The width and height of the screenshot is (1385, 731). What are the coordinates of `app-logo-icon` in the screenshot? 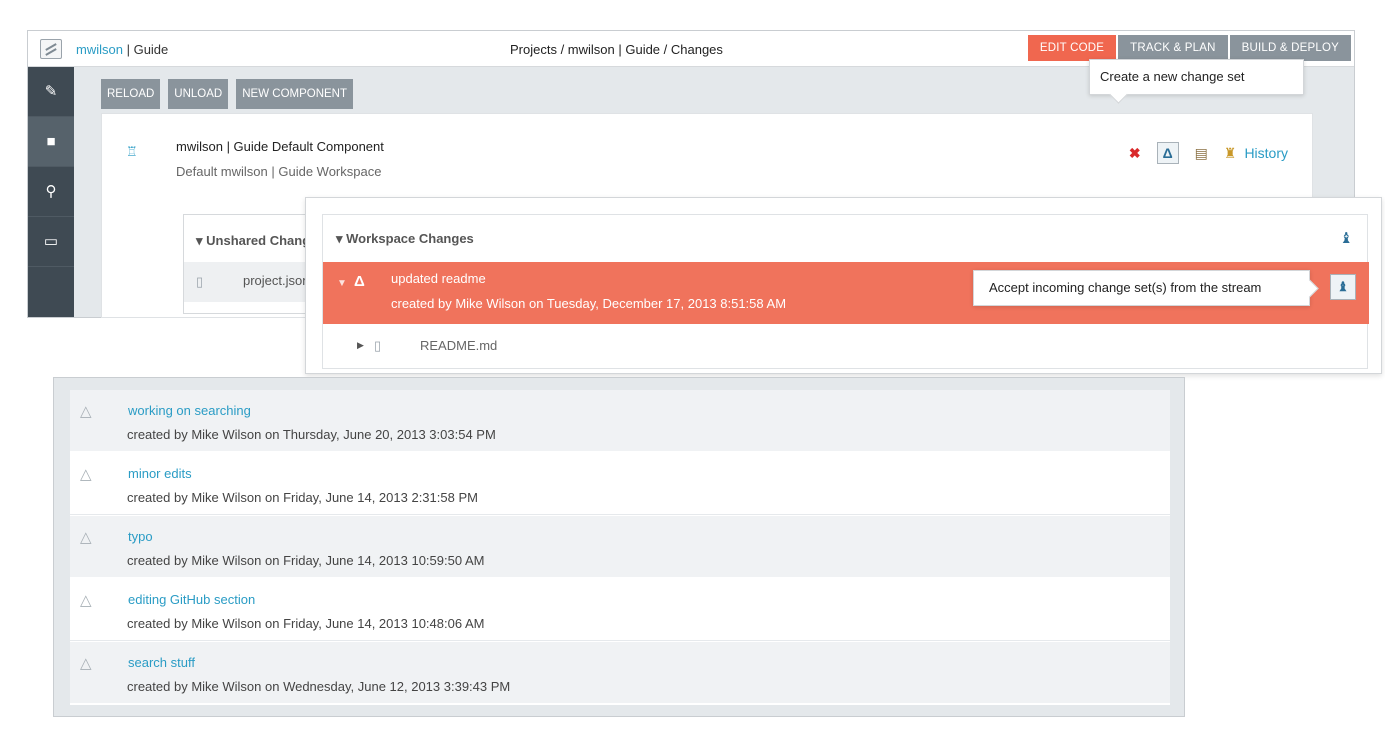 It's located at (51, 49).